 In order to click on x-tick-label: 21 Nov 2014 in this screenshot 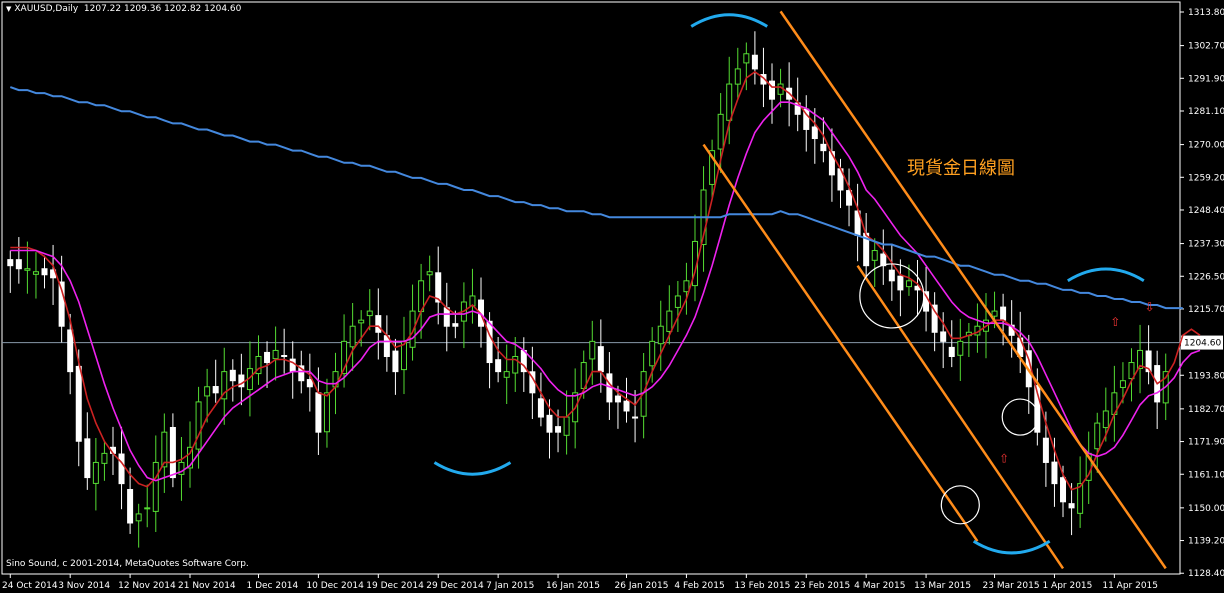, I will do `click(207, 586)`.